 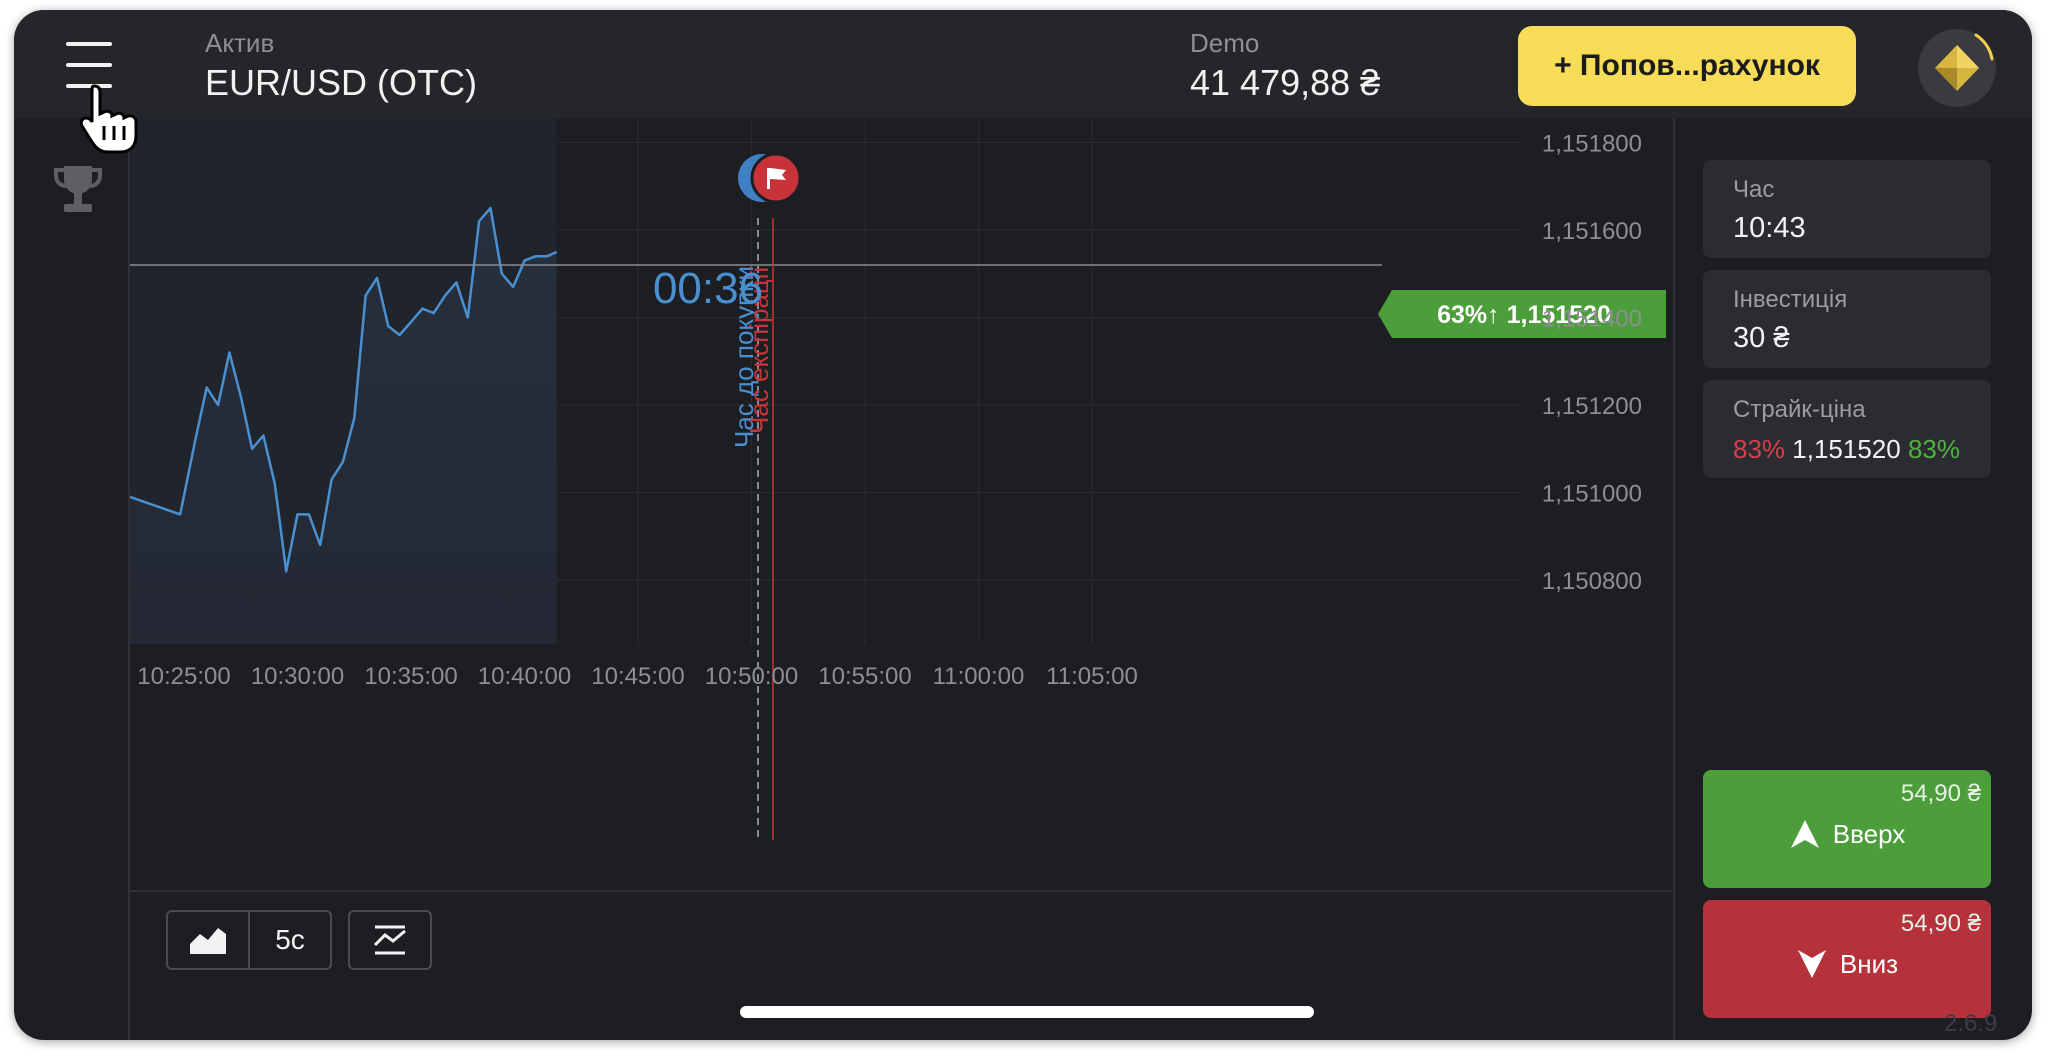 What do you see at coordinates (1592, 581) in the screenshot?
I see `y-tick-label: 1,150800` at bounding box center [1592, 581].